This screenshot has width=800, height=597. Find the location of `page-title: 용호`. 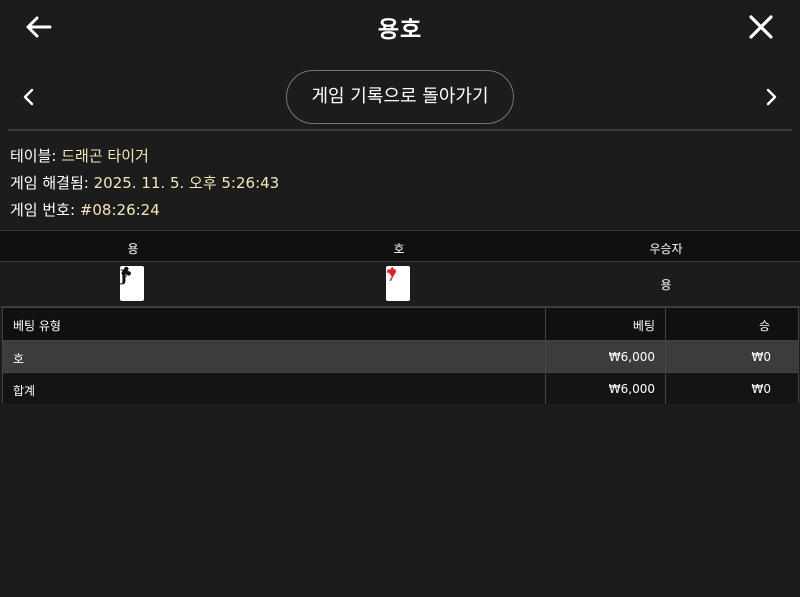

page-title: 용호 is located at coordinates (400, 30).